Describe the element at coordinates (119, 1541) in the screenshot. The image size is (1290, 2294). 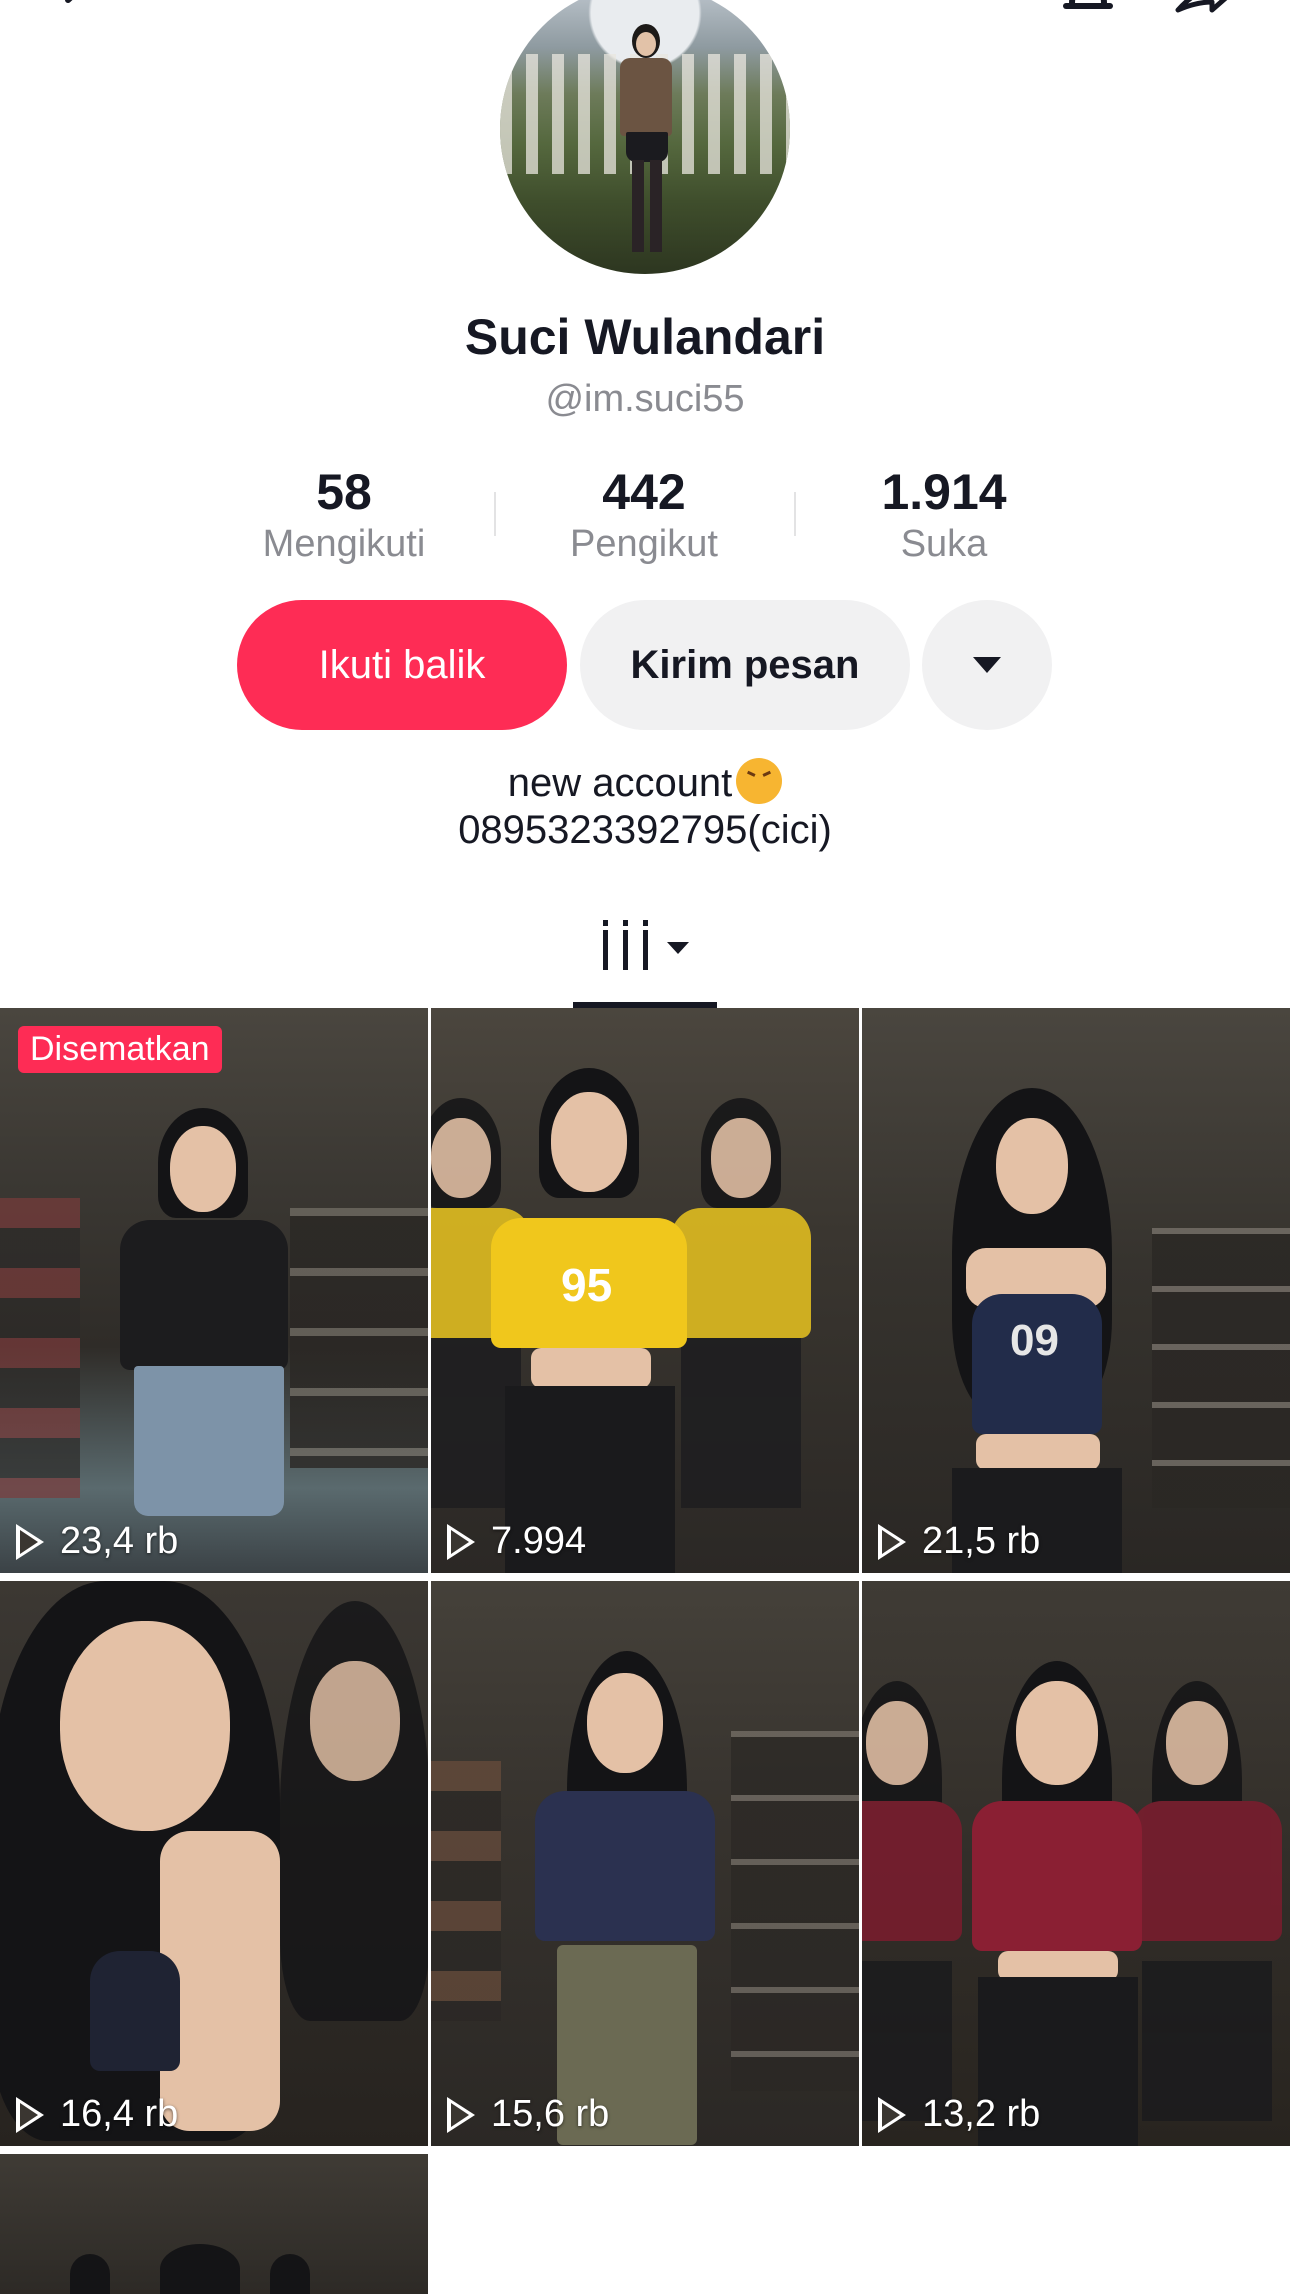
I see `view-count-text: 23,4 rb` at that location.